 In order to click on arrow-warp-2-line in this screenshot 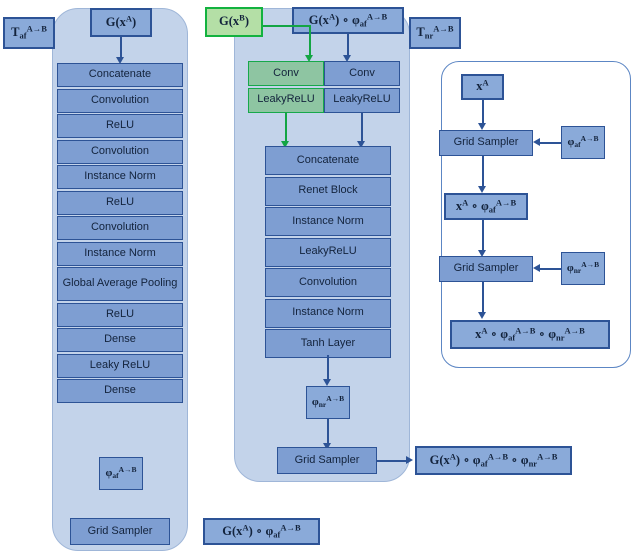, I will do `click(483, 172)`.